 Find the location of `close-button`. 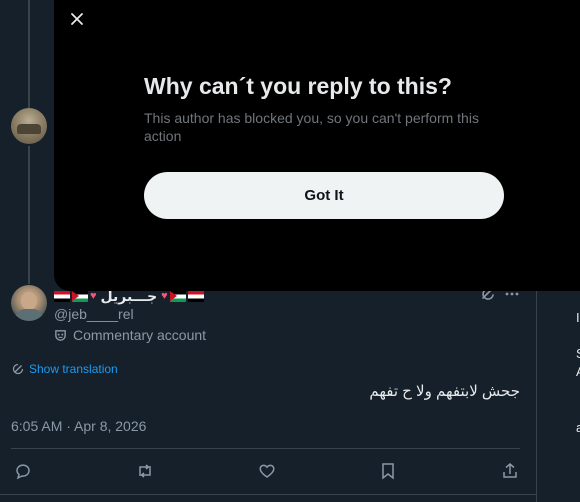

close-button is located at coordinates (77, 19).